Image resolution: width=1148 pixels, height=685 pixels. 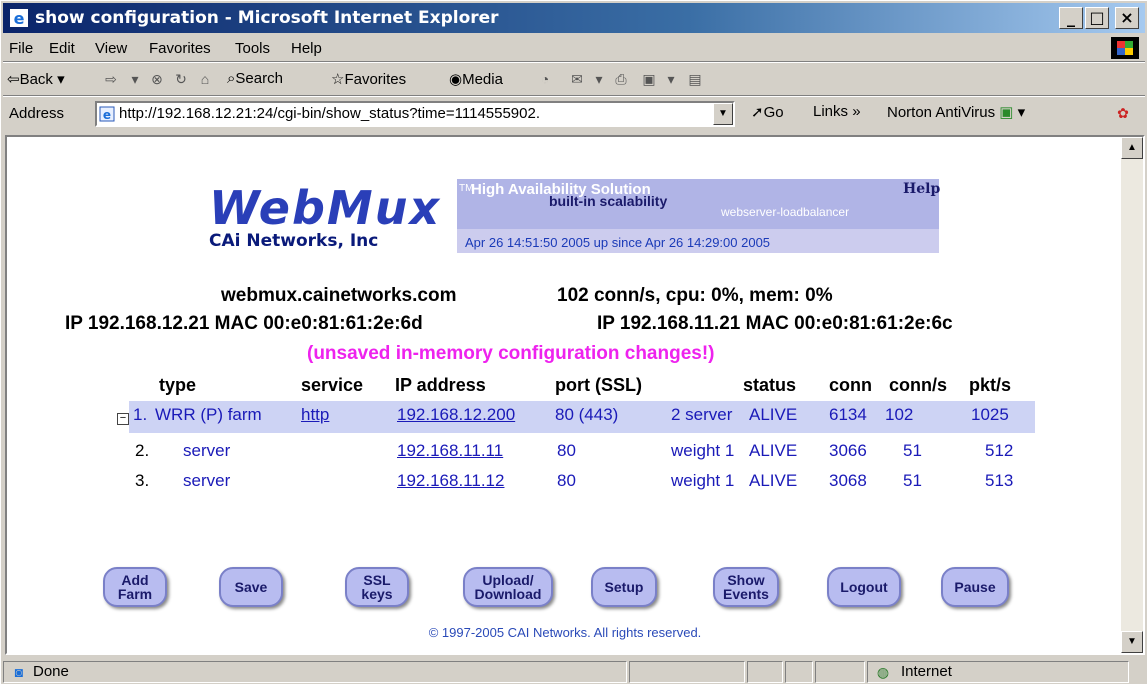 I want to click on back-label: Back, so click(x=36, y=79).